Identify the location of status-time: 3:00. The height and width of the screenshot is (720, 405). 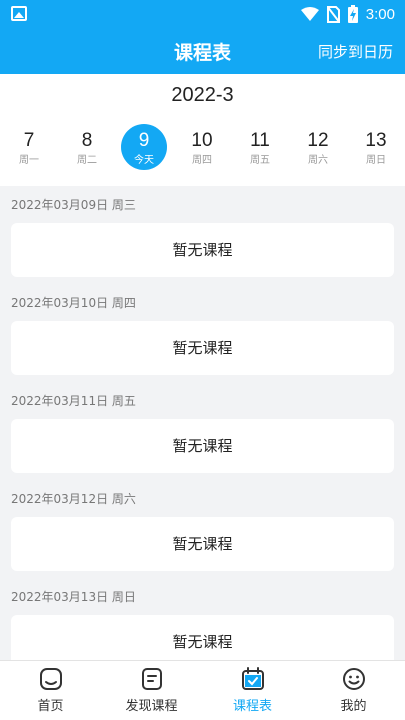
(380, 14).